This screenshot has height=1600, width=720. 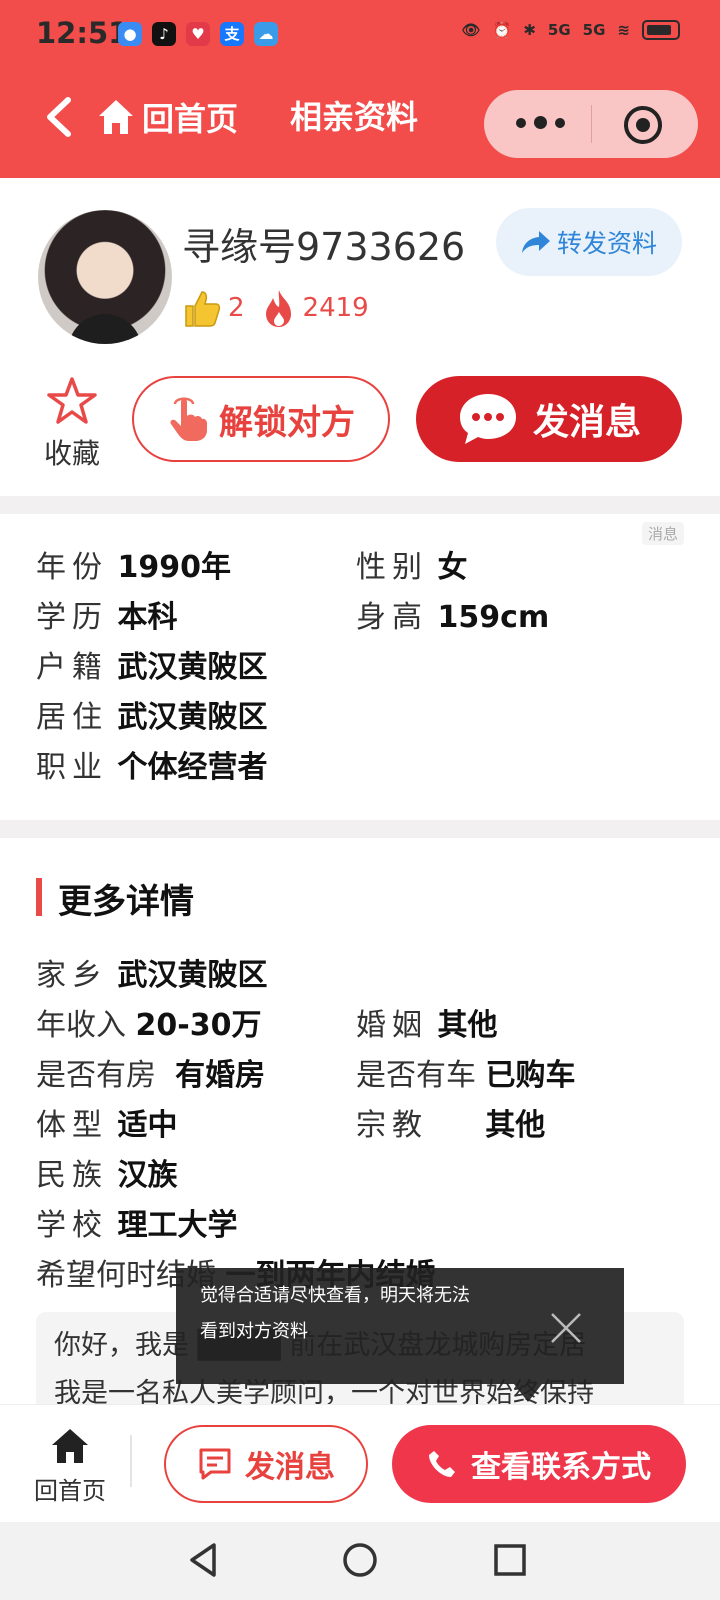 I want to click on status-time: 12:51, so click(x=82, y=33).